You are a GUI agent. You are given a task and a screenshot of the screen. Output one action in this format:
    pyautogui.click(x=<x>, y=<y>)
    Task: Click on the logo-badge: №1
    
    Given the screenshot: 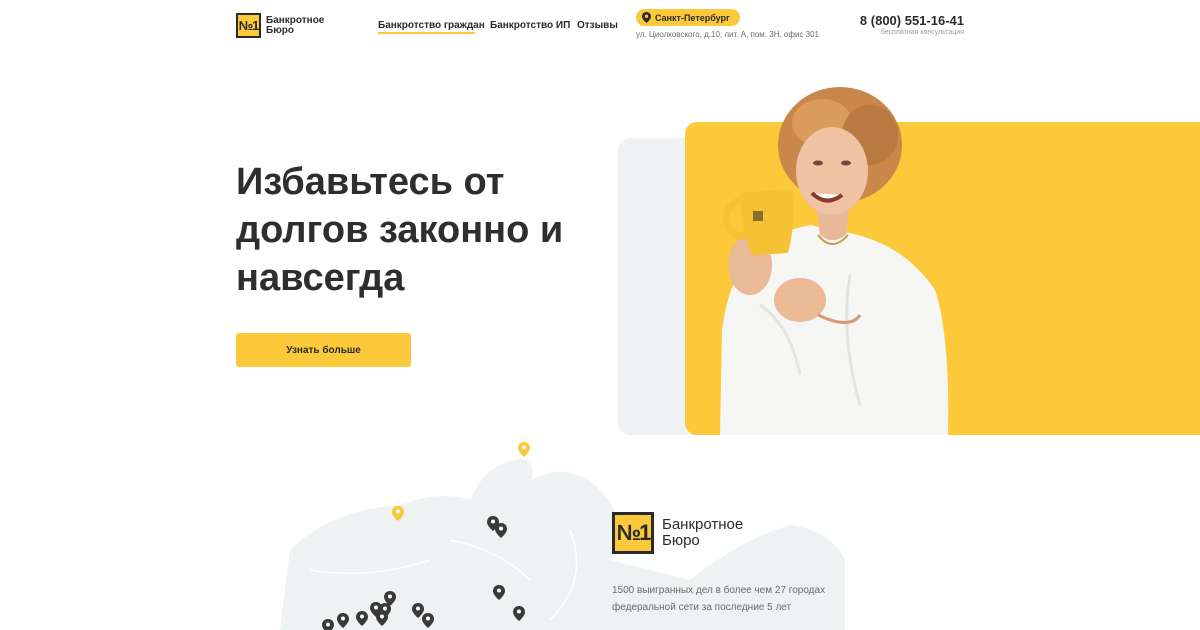 What is the action you would take?
    pyautogui.click(x=248, y=25)
    